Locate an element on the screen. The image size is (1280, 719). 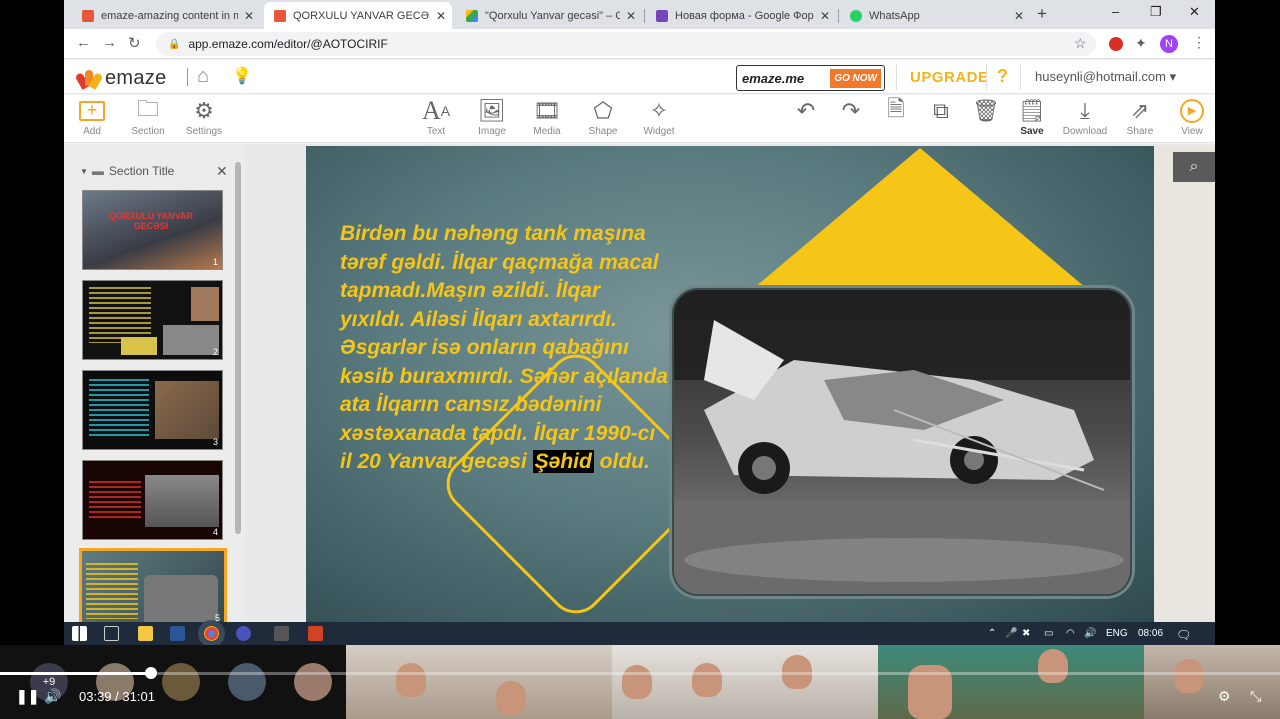
tab-emaze: emaze-amazing content in m ✕ is located at coordinates (166, 15).